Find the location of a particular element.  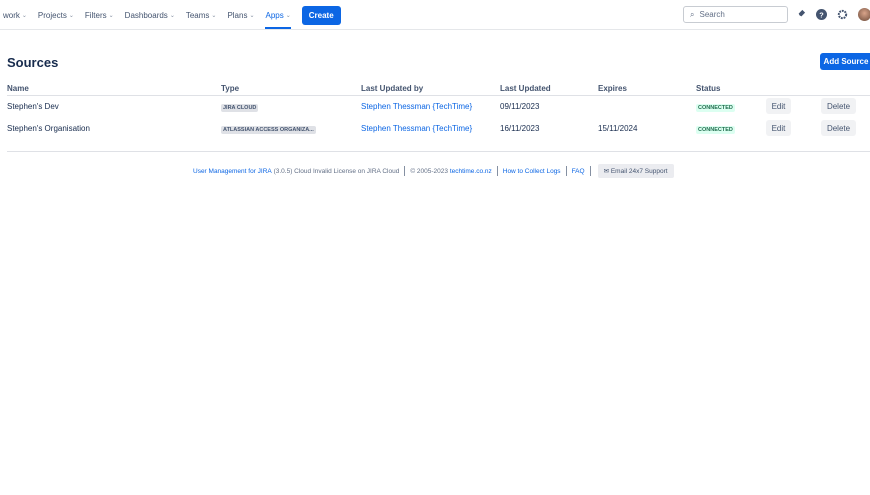

page-title: Sources is located at coordinates (33, 62).